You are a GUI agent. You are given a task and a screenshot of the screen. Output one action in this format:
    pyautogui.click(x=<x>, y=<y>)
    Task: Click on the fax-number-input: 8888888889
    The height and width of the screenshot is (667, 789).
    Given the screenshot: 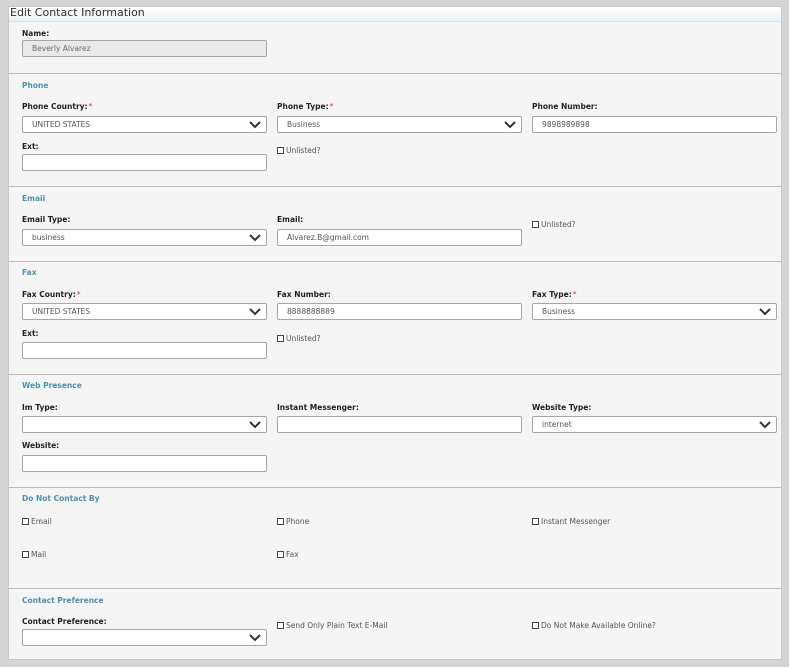 What is the action you would take?
    pyautogui.click(x=399, y=311)
    